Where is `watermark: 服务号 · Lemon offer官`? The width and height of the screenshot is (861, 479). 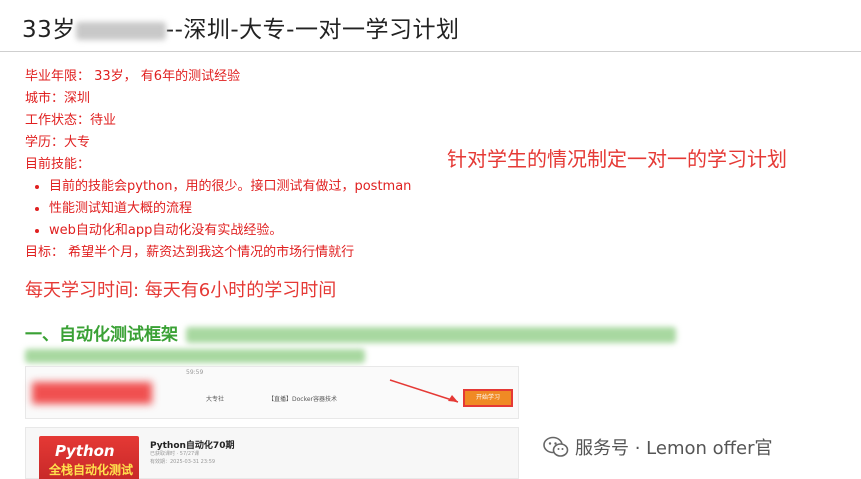 watermark: 服务号 · Lemon offer官 is located at coordinates (658, 447).